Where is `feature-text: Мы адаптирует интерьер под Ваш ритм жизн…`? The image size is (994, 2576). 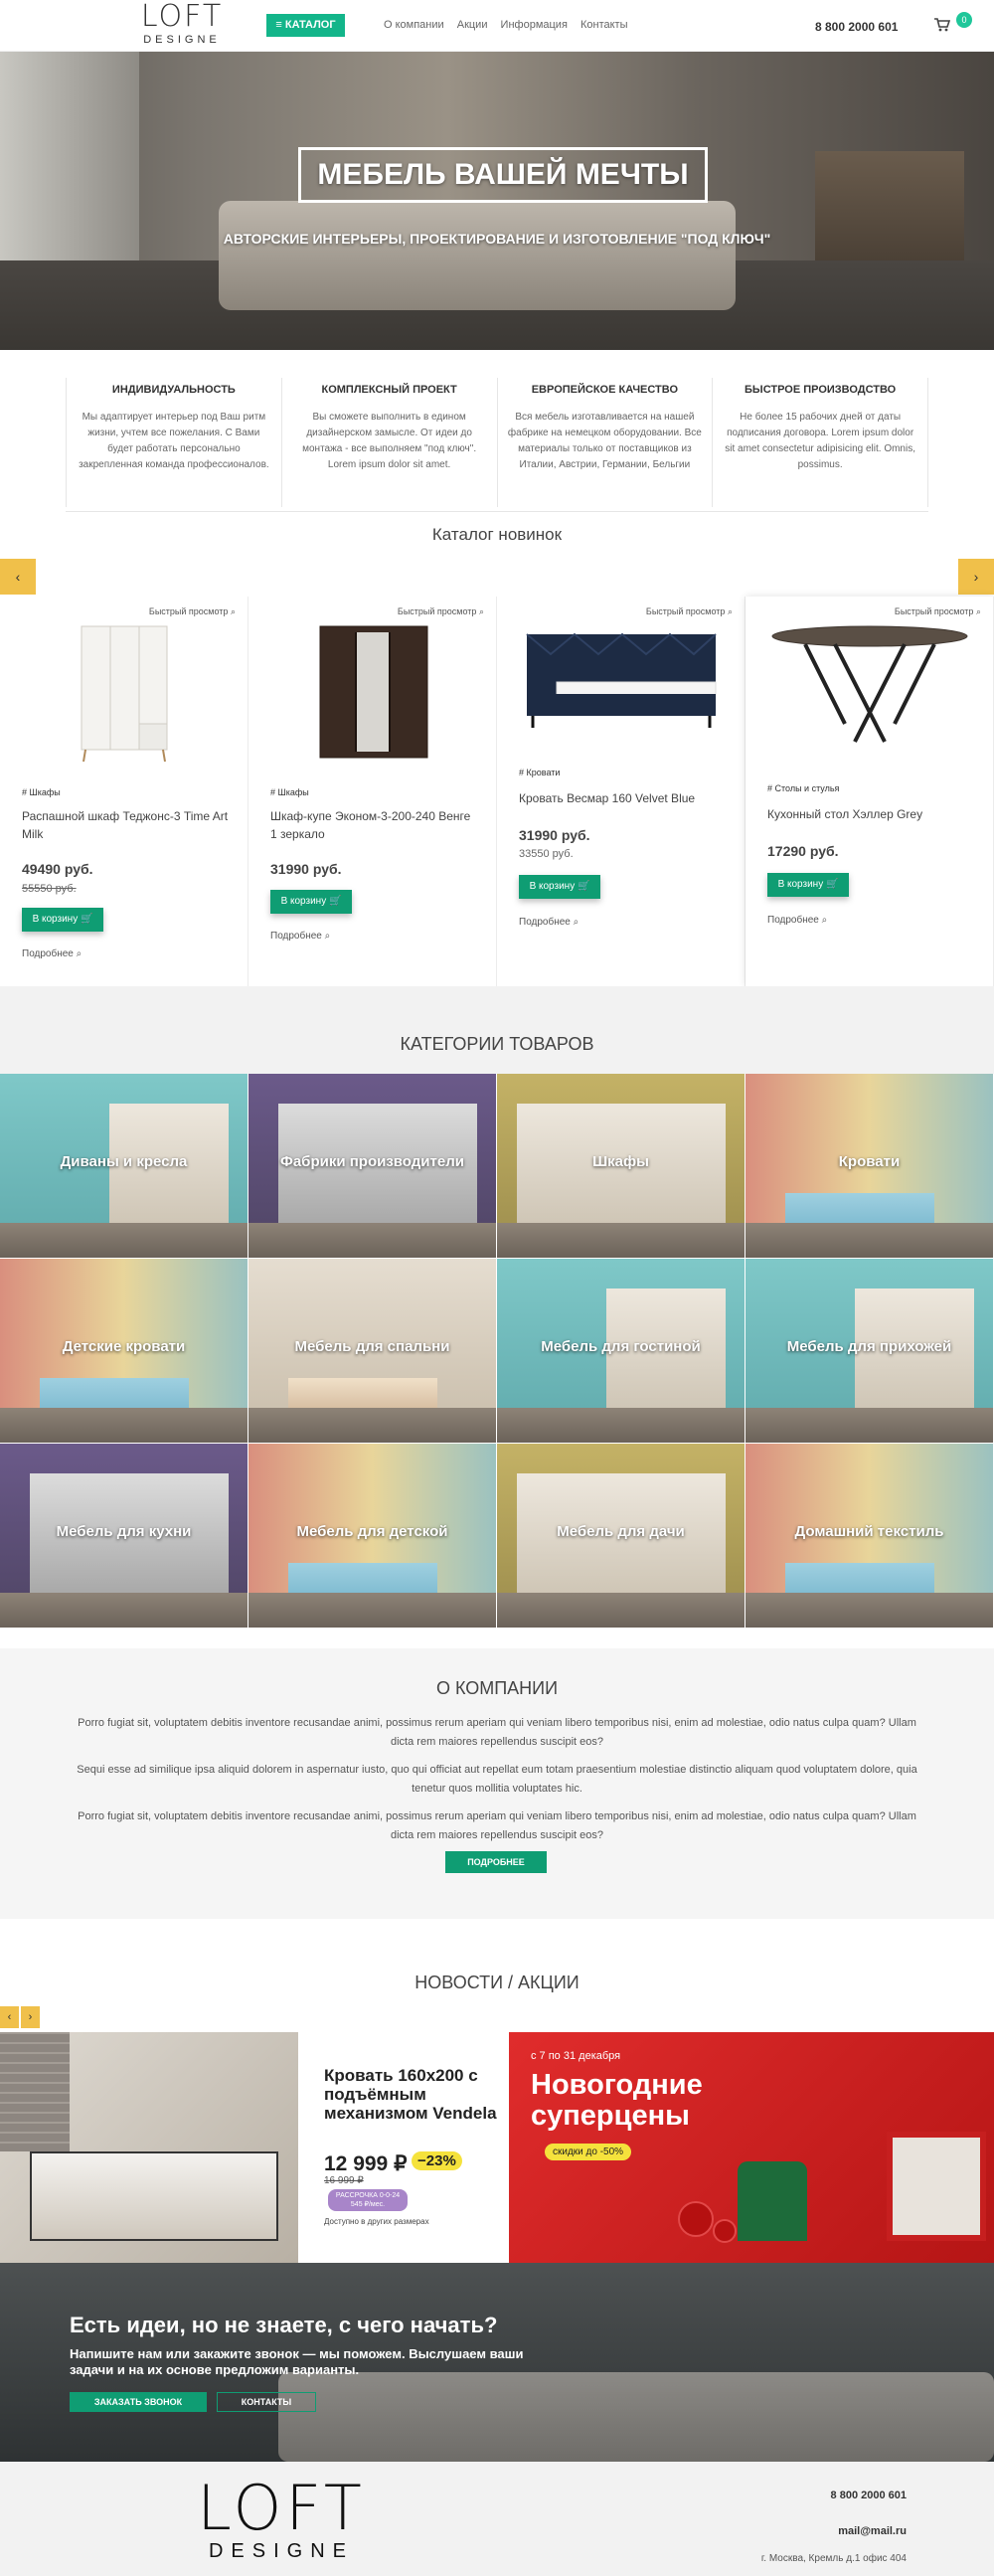 feature-text: Мы адаптирует интерьер под Ваш ритм жизн… is located at coordinates (174, 441).